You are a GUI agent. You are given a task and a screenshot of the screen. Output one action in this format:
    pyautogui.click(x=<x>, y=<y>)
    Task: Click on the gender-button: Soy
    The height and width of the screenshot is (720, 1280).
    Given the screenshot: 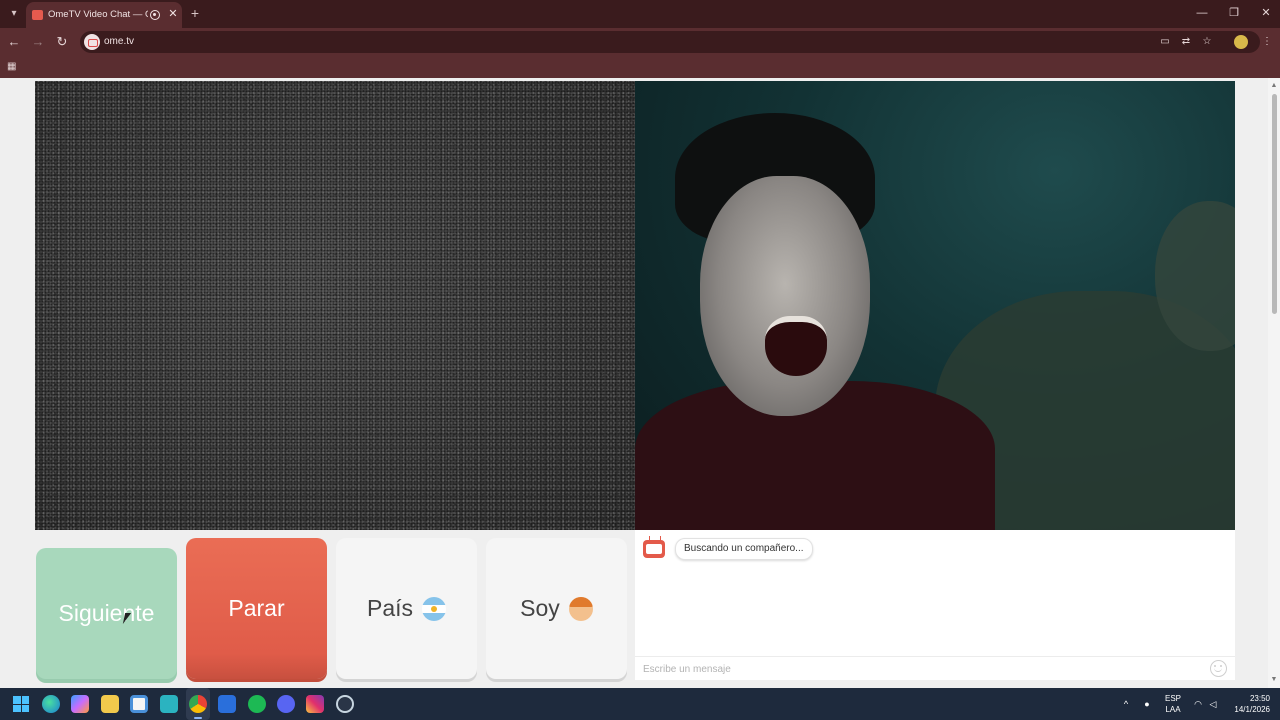 What is the action you would take?
    pyautogui.click(x=556, y=608)
    